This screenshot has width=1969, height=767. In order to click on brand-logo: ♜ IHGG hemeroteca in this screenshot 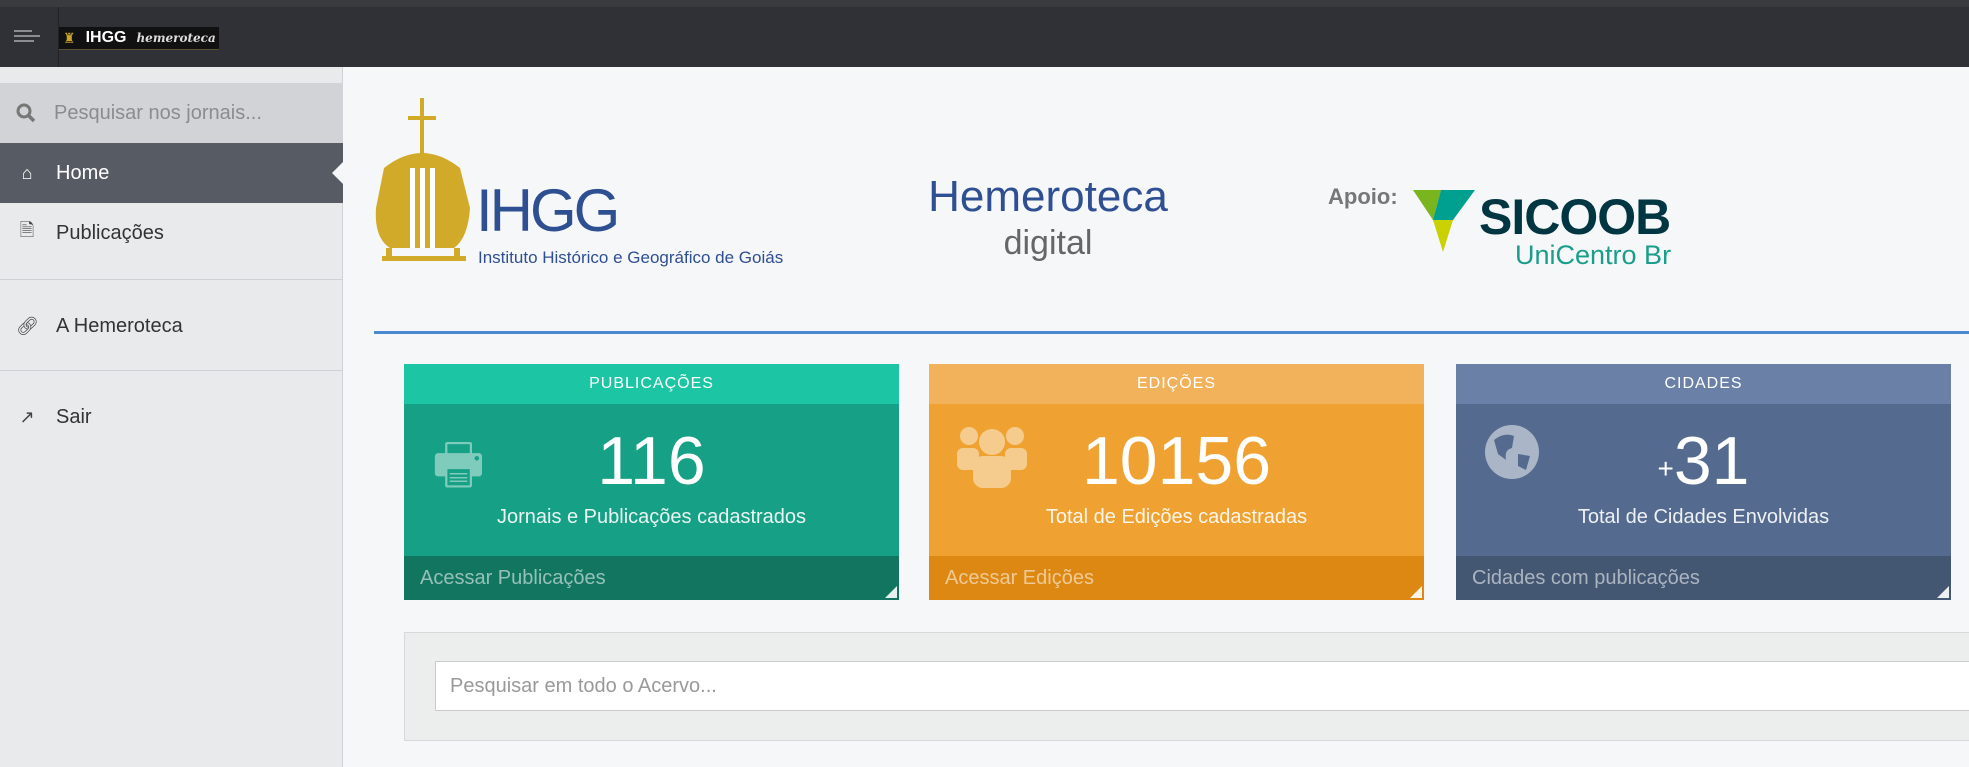, I will do `click(139, 38)`.